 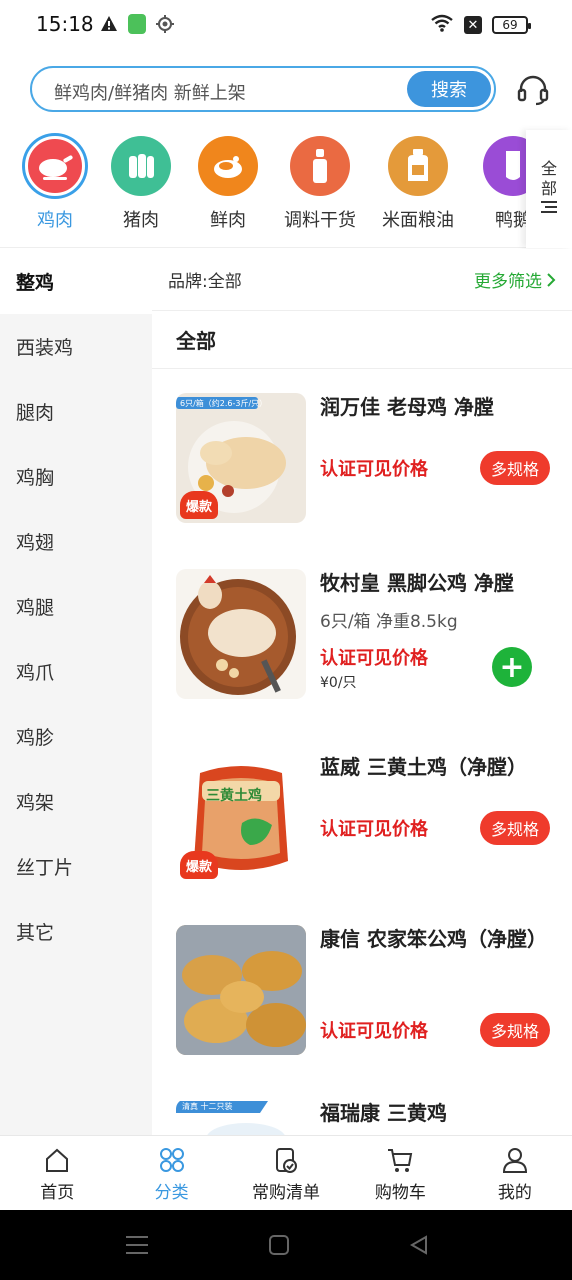 What do you see at coordinates (171, 1173) in the screenshot?
I see `nav-category: 分类` at bounding box center [171, 1173].